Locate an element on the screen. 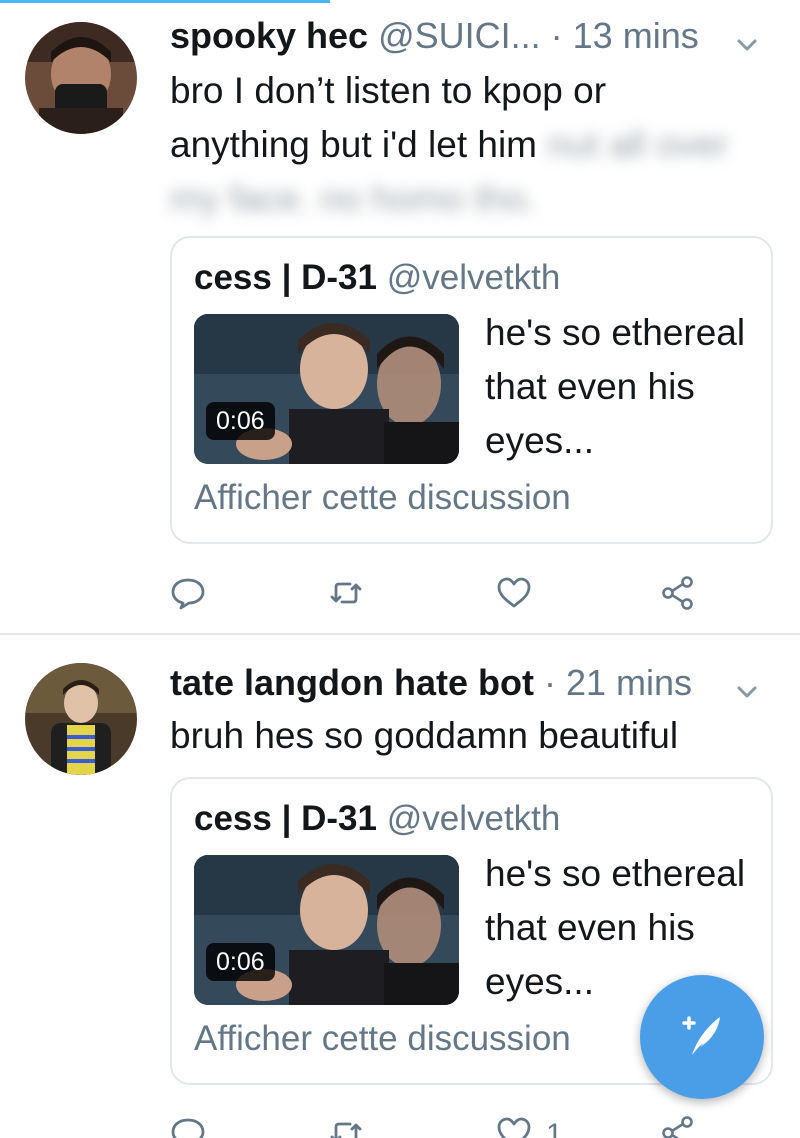 The image size is (800, 1138). like-button: 1 is located at coordinates (529, 1124).